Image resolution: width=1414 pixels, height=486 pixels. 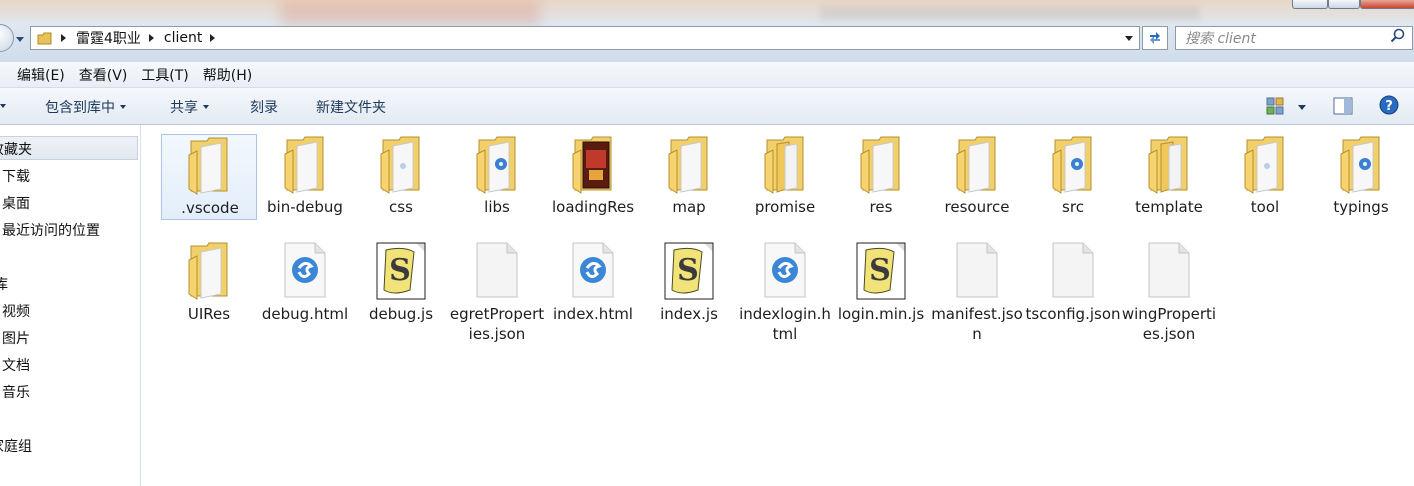 What do you see at coordinates (881, 207) in the screenshot?
I see `file-name-label: res` at bounding box center [881, 207].